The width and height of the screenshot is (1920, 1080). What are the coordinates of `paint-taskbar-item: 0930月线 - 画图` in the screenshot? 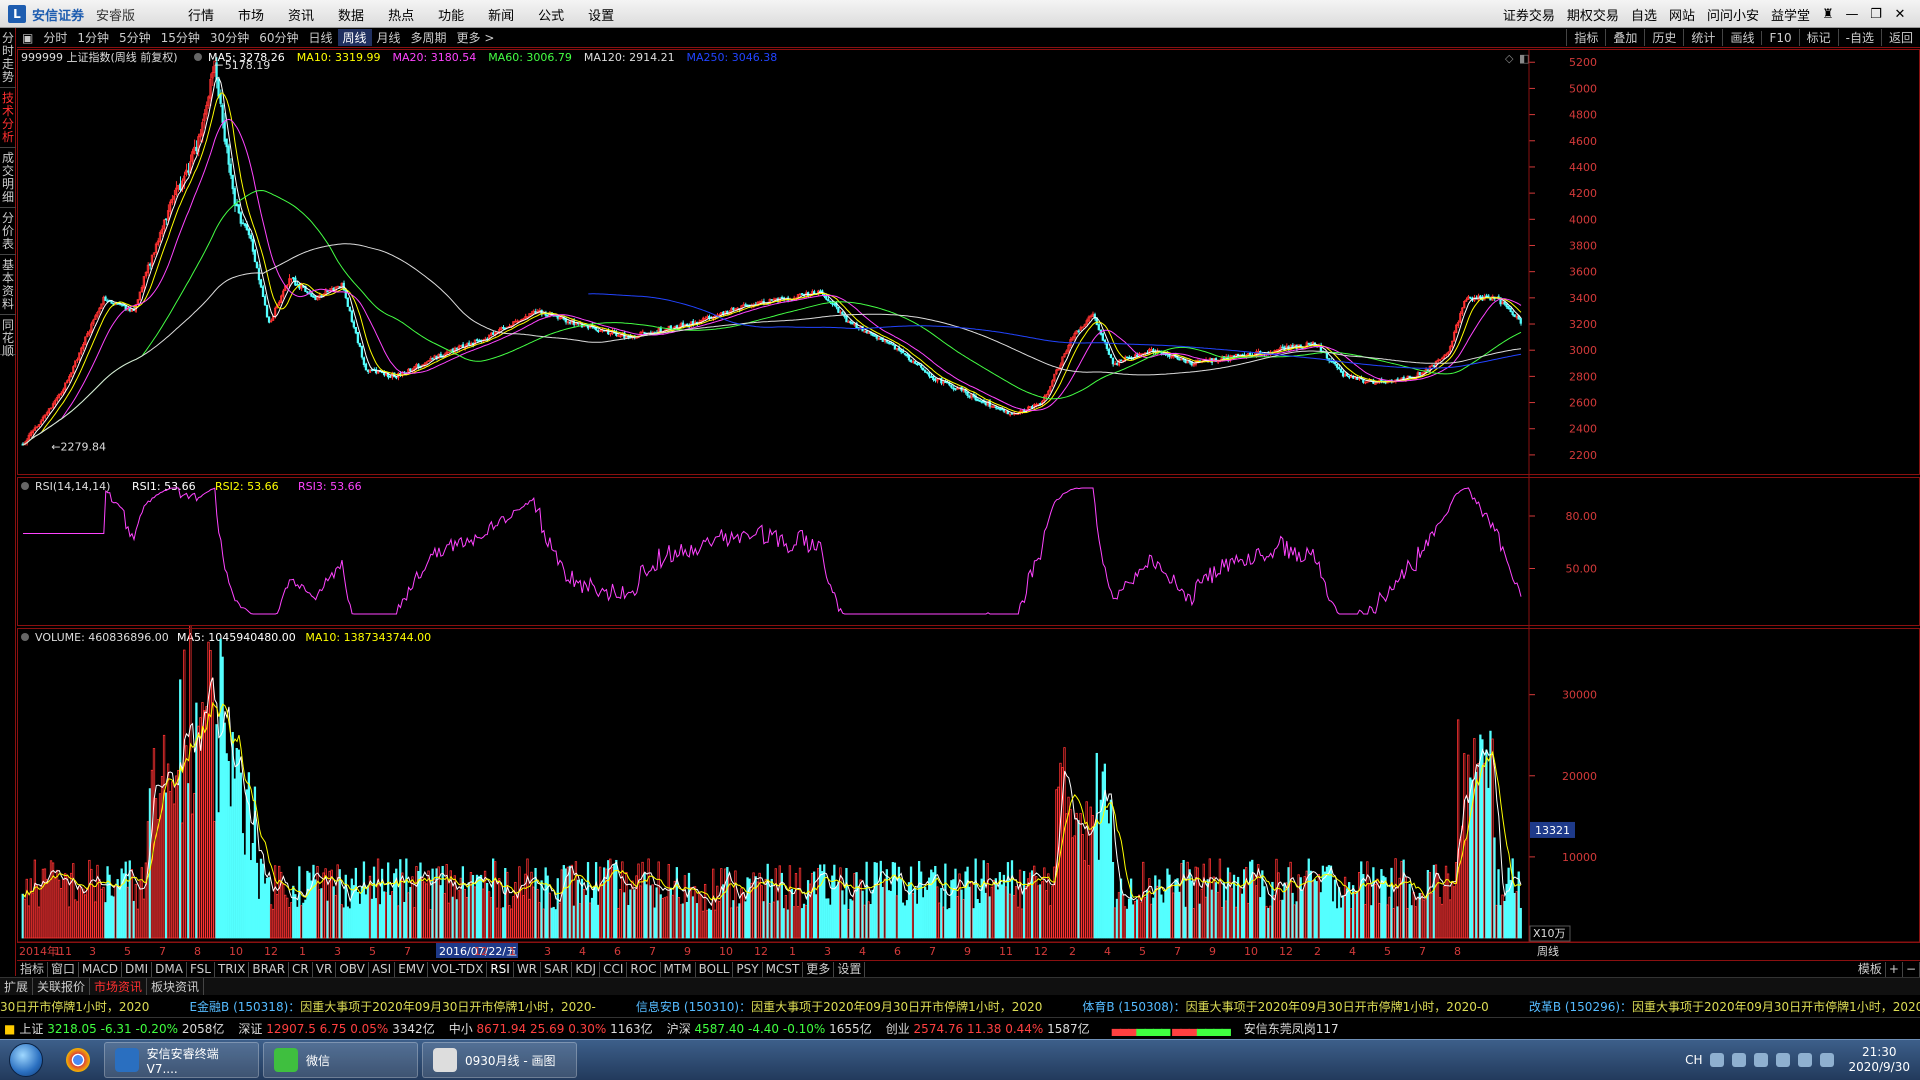 It's located at (499, 1060).